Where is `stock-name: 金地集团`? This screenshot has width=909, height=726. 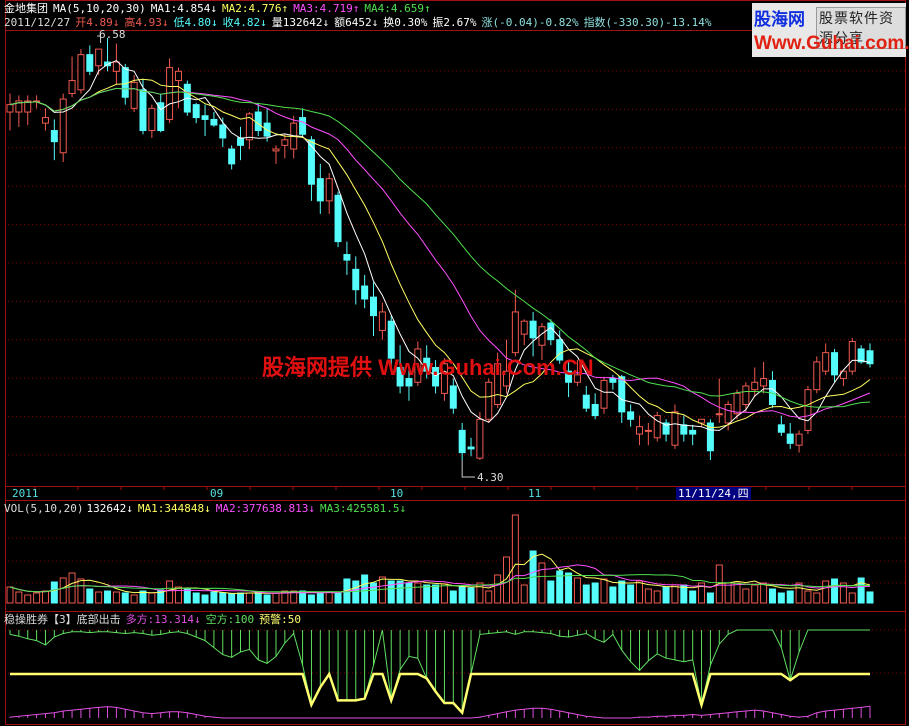
stock-name: 金地集团 is located at coordinates (26, 8).